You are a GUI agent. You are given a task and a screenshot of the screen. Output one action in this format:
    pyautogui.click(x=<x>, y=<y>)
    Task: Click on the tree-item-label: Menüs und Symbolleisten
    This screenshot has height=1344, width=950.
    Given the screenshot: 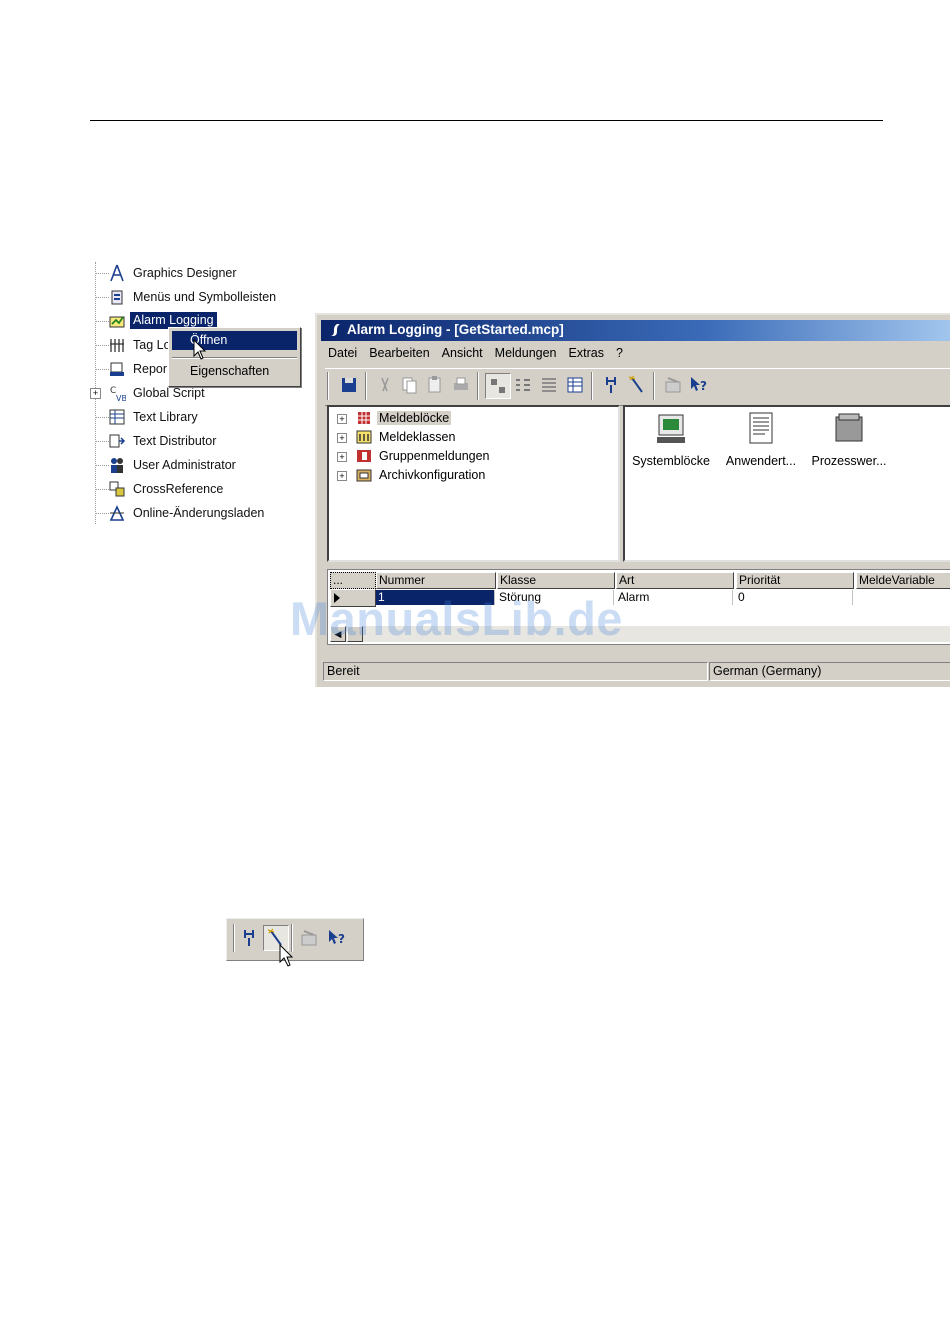 What is the action you would take?
    pyautogui.click(x=205, y=297)
    